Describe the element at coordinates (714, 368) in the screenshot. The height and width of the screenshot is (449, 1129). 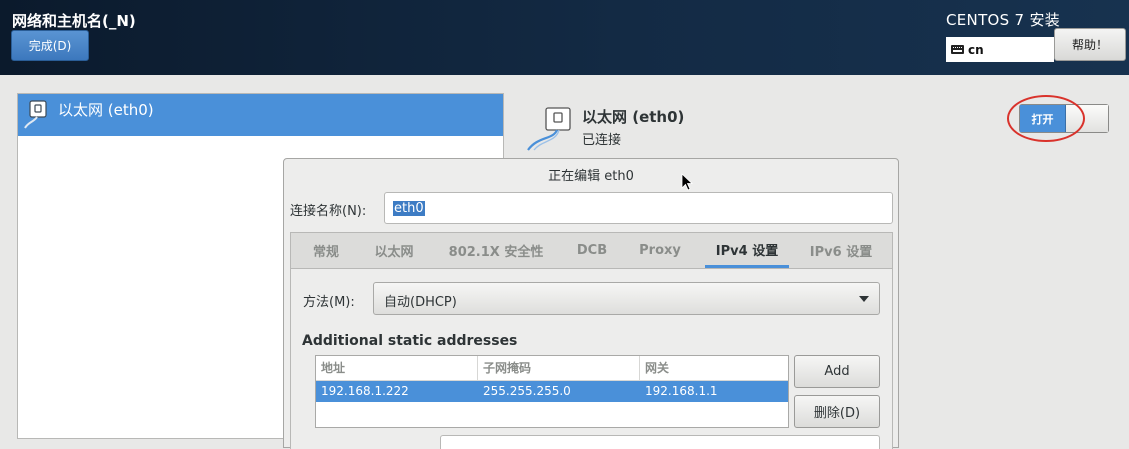
I see `column-header-gateway: 网关` at that location.